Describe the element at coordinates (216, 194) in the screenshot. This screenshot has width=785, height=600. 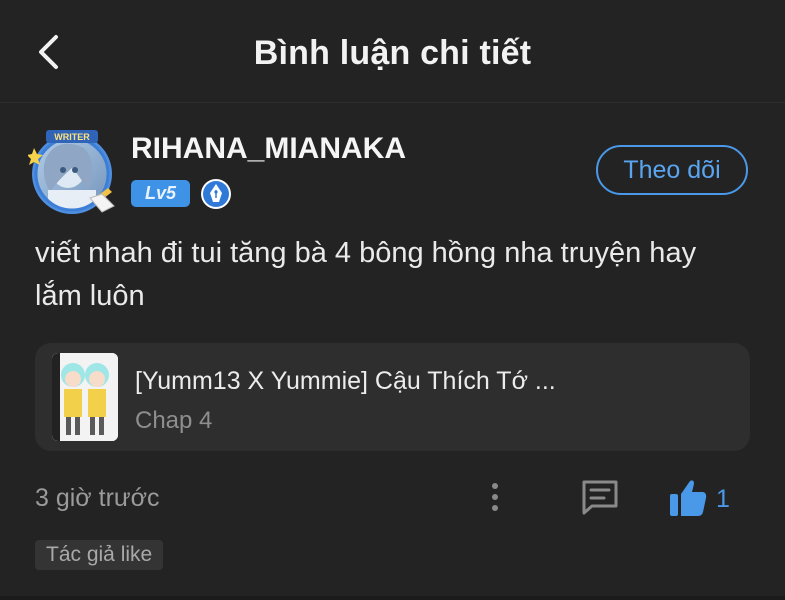
I see `pen-nib-badge-icon` at that location.